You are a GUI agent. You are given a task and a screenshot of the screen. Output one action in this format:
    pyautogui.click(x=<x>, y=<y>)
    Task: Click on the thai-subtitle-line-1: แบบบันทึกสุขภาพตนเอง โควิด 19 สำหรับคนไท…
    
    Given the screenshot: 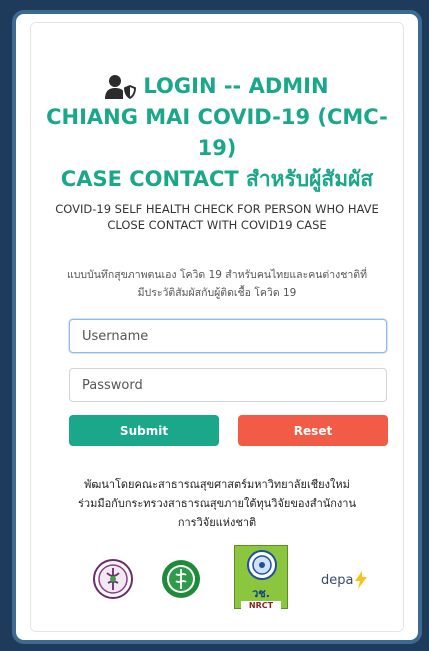 What is the action you would take?
    pyautogui.click(x=217, y=275)
    